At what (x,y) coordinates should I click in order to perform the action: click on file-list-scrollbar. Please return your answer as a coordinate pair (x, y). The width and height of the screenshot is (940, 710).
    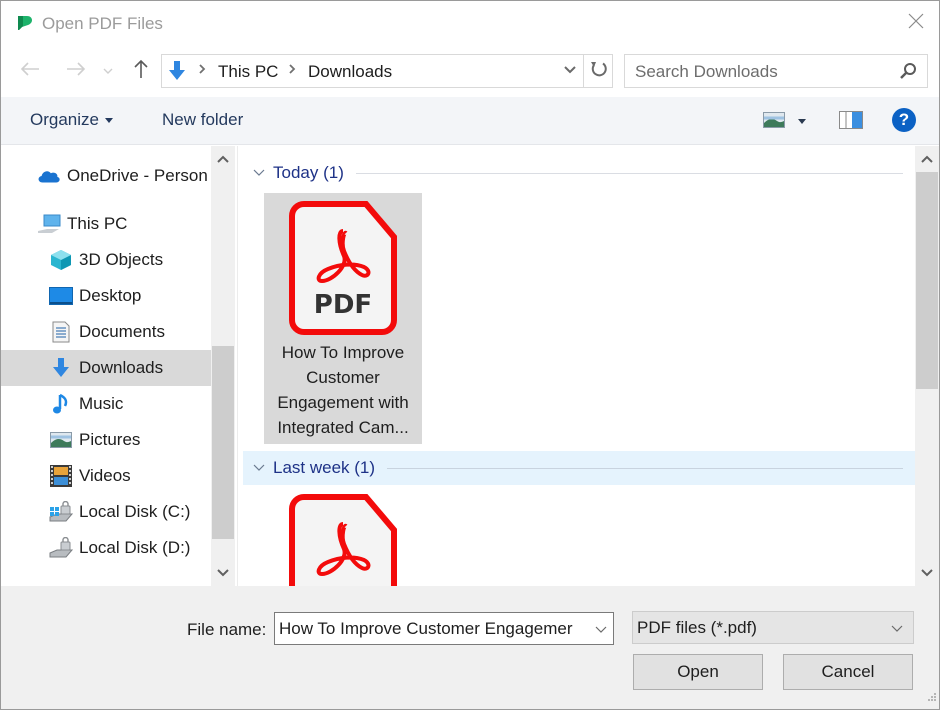
    Looking at the image, I should click on (927, 366).